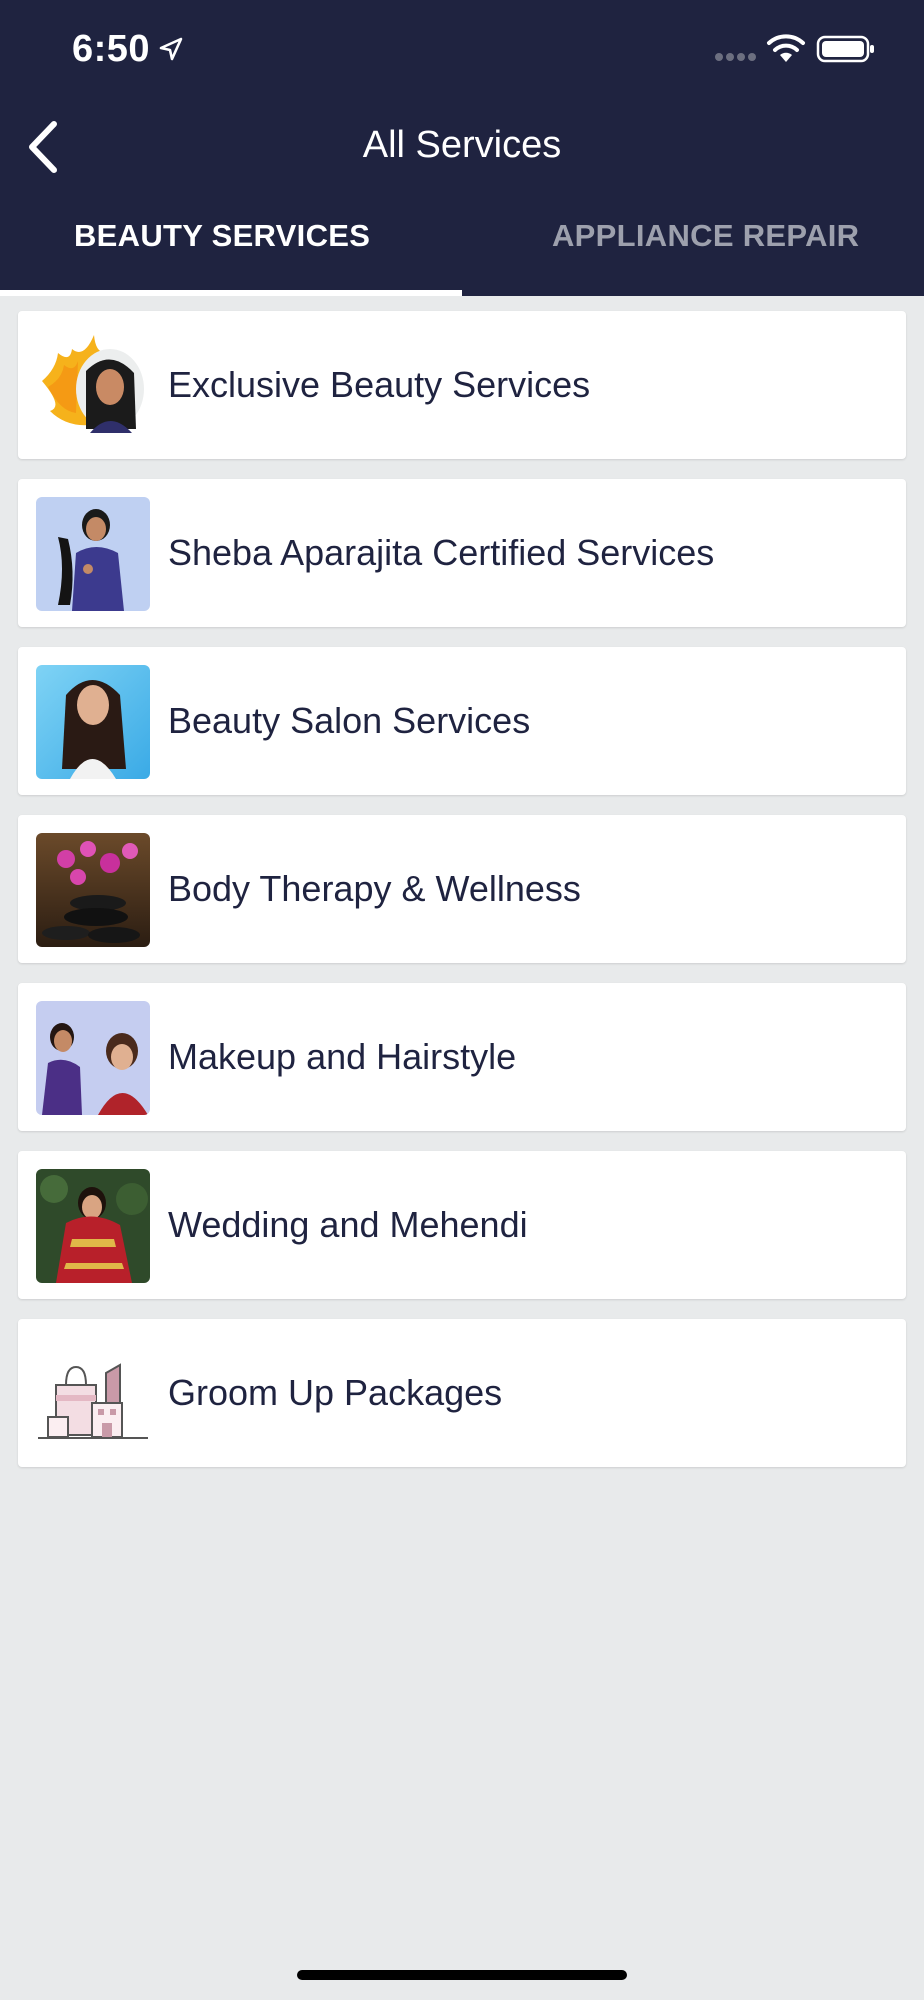 The image size is (924, 2000). I want to click on list-item-body-therapy: Body Therapy & Wellness, so click(462, 889).